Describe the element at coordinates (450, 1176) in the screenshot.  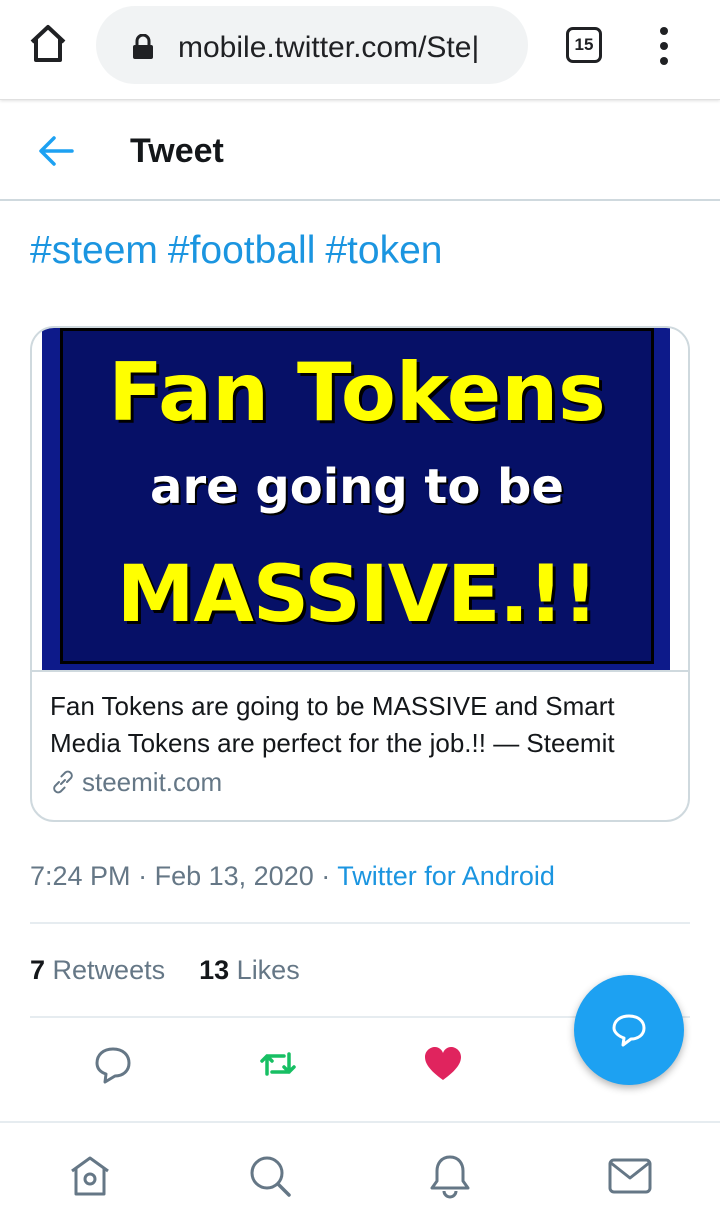
I see `notifications-bell-icon` at that location.